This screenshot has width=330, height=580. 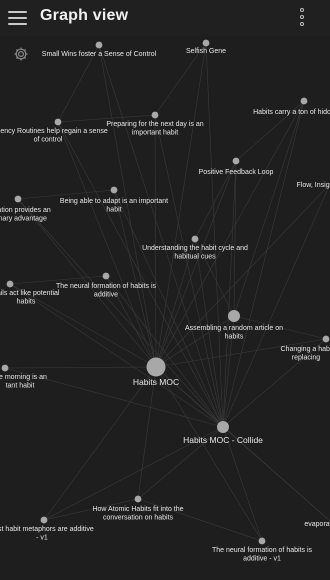 What do you see at coordinates (291, 106) in the screenshot?
I see `graph-node: Habits carry a ton of hido` at bounding box center [291, 106].